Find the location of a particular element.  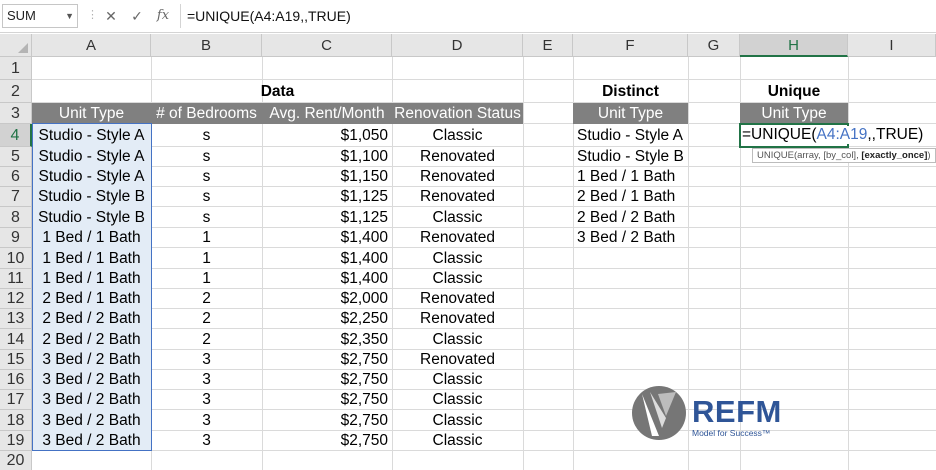

select-all-button is located at coordinates (16, 45).